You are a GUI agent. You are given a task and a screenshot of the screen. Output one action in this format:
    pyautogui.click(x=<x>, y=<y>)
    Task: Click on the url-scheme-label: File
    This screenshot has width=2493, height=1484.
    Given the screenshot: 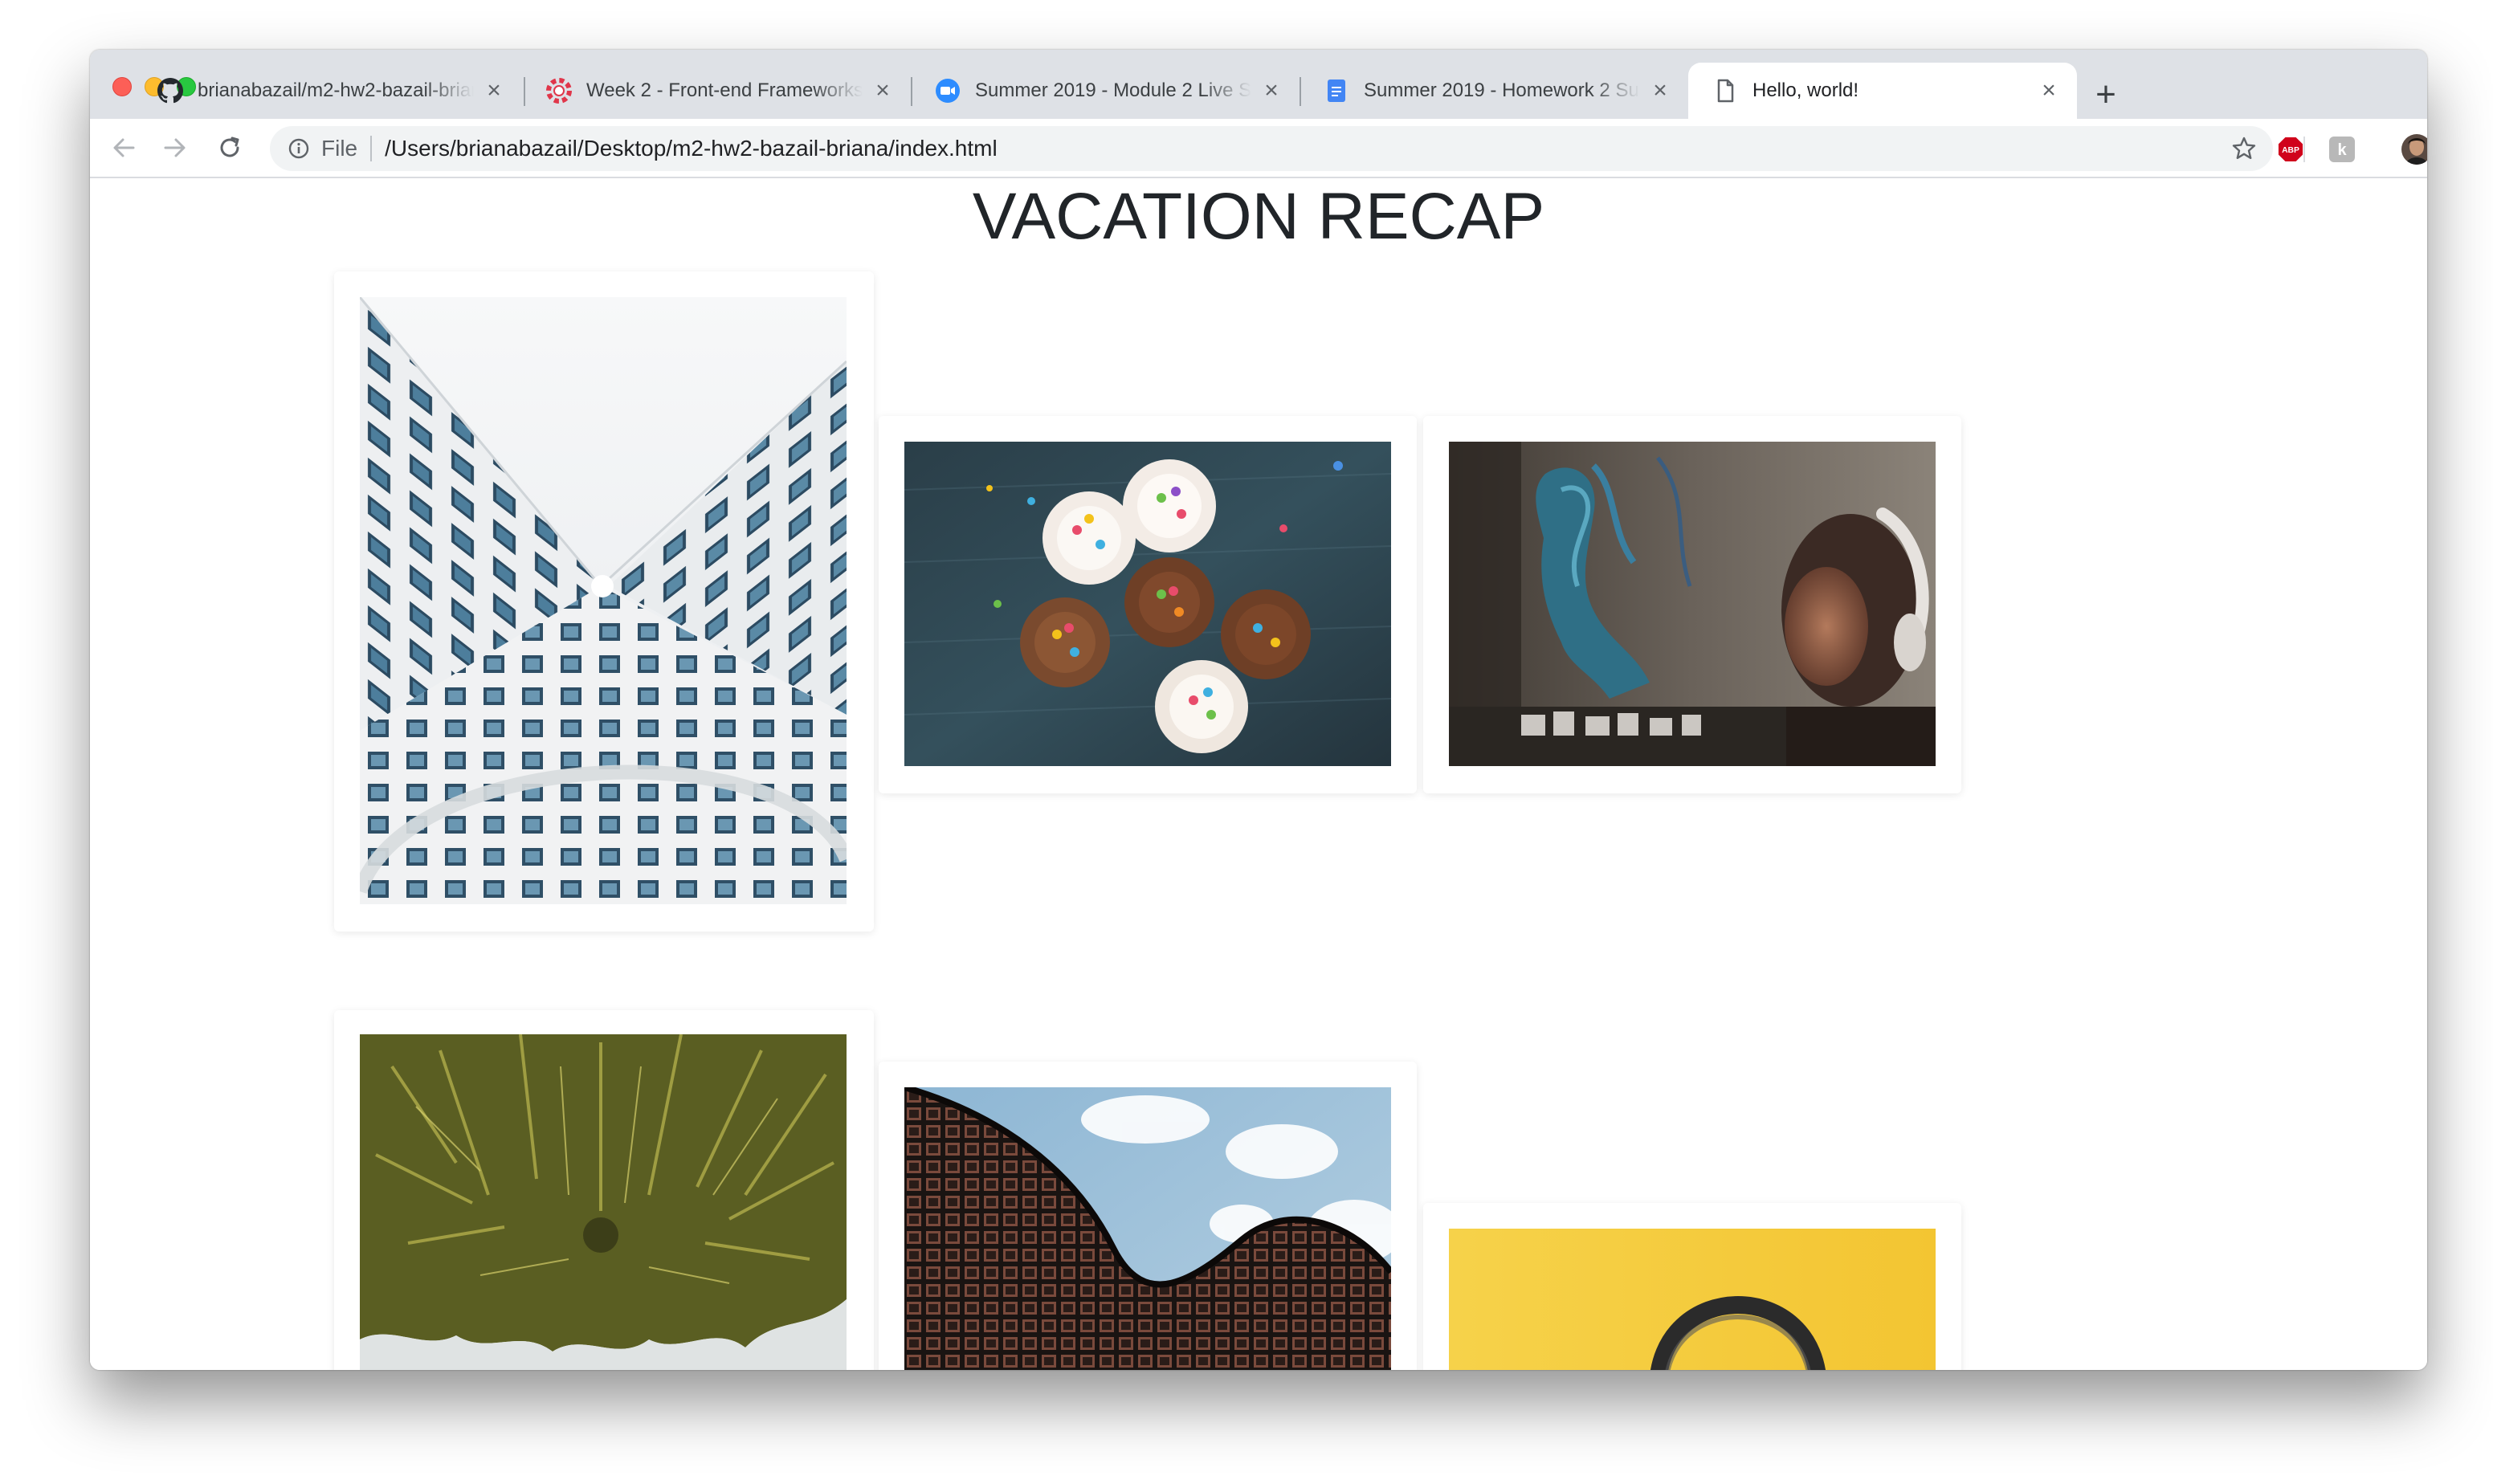 What is the action you would take?
    pyautogui.click(x=340, y=148)
    